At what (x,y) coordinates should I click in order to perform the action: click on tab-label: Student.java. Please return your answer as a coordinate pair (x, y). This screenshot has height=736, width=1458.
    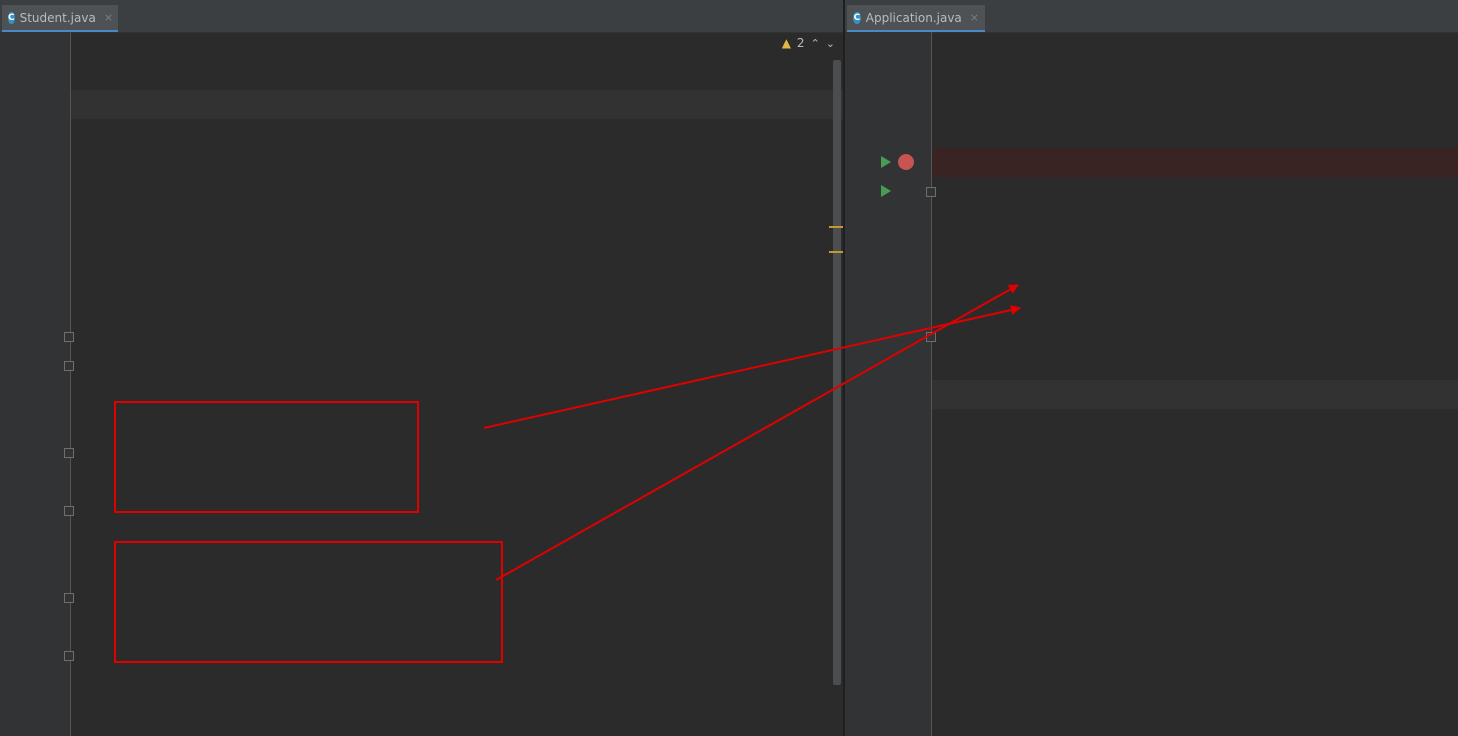
    Looking at the image, I should click on (57, 17).